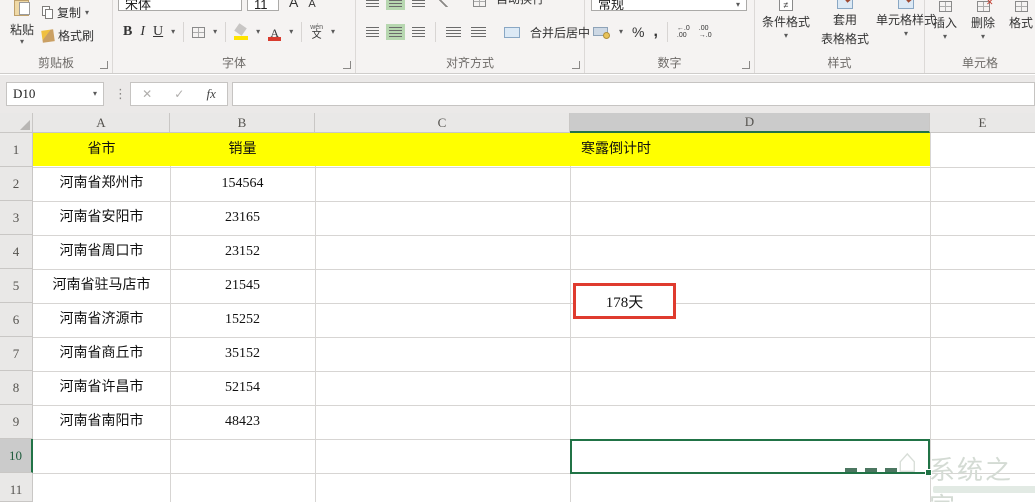 This screenshot has width=1035, height=502. I want to click on font-group-label: 字体, so click(233, 63).